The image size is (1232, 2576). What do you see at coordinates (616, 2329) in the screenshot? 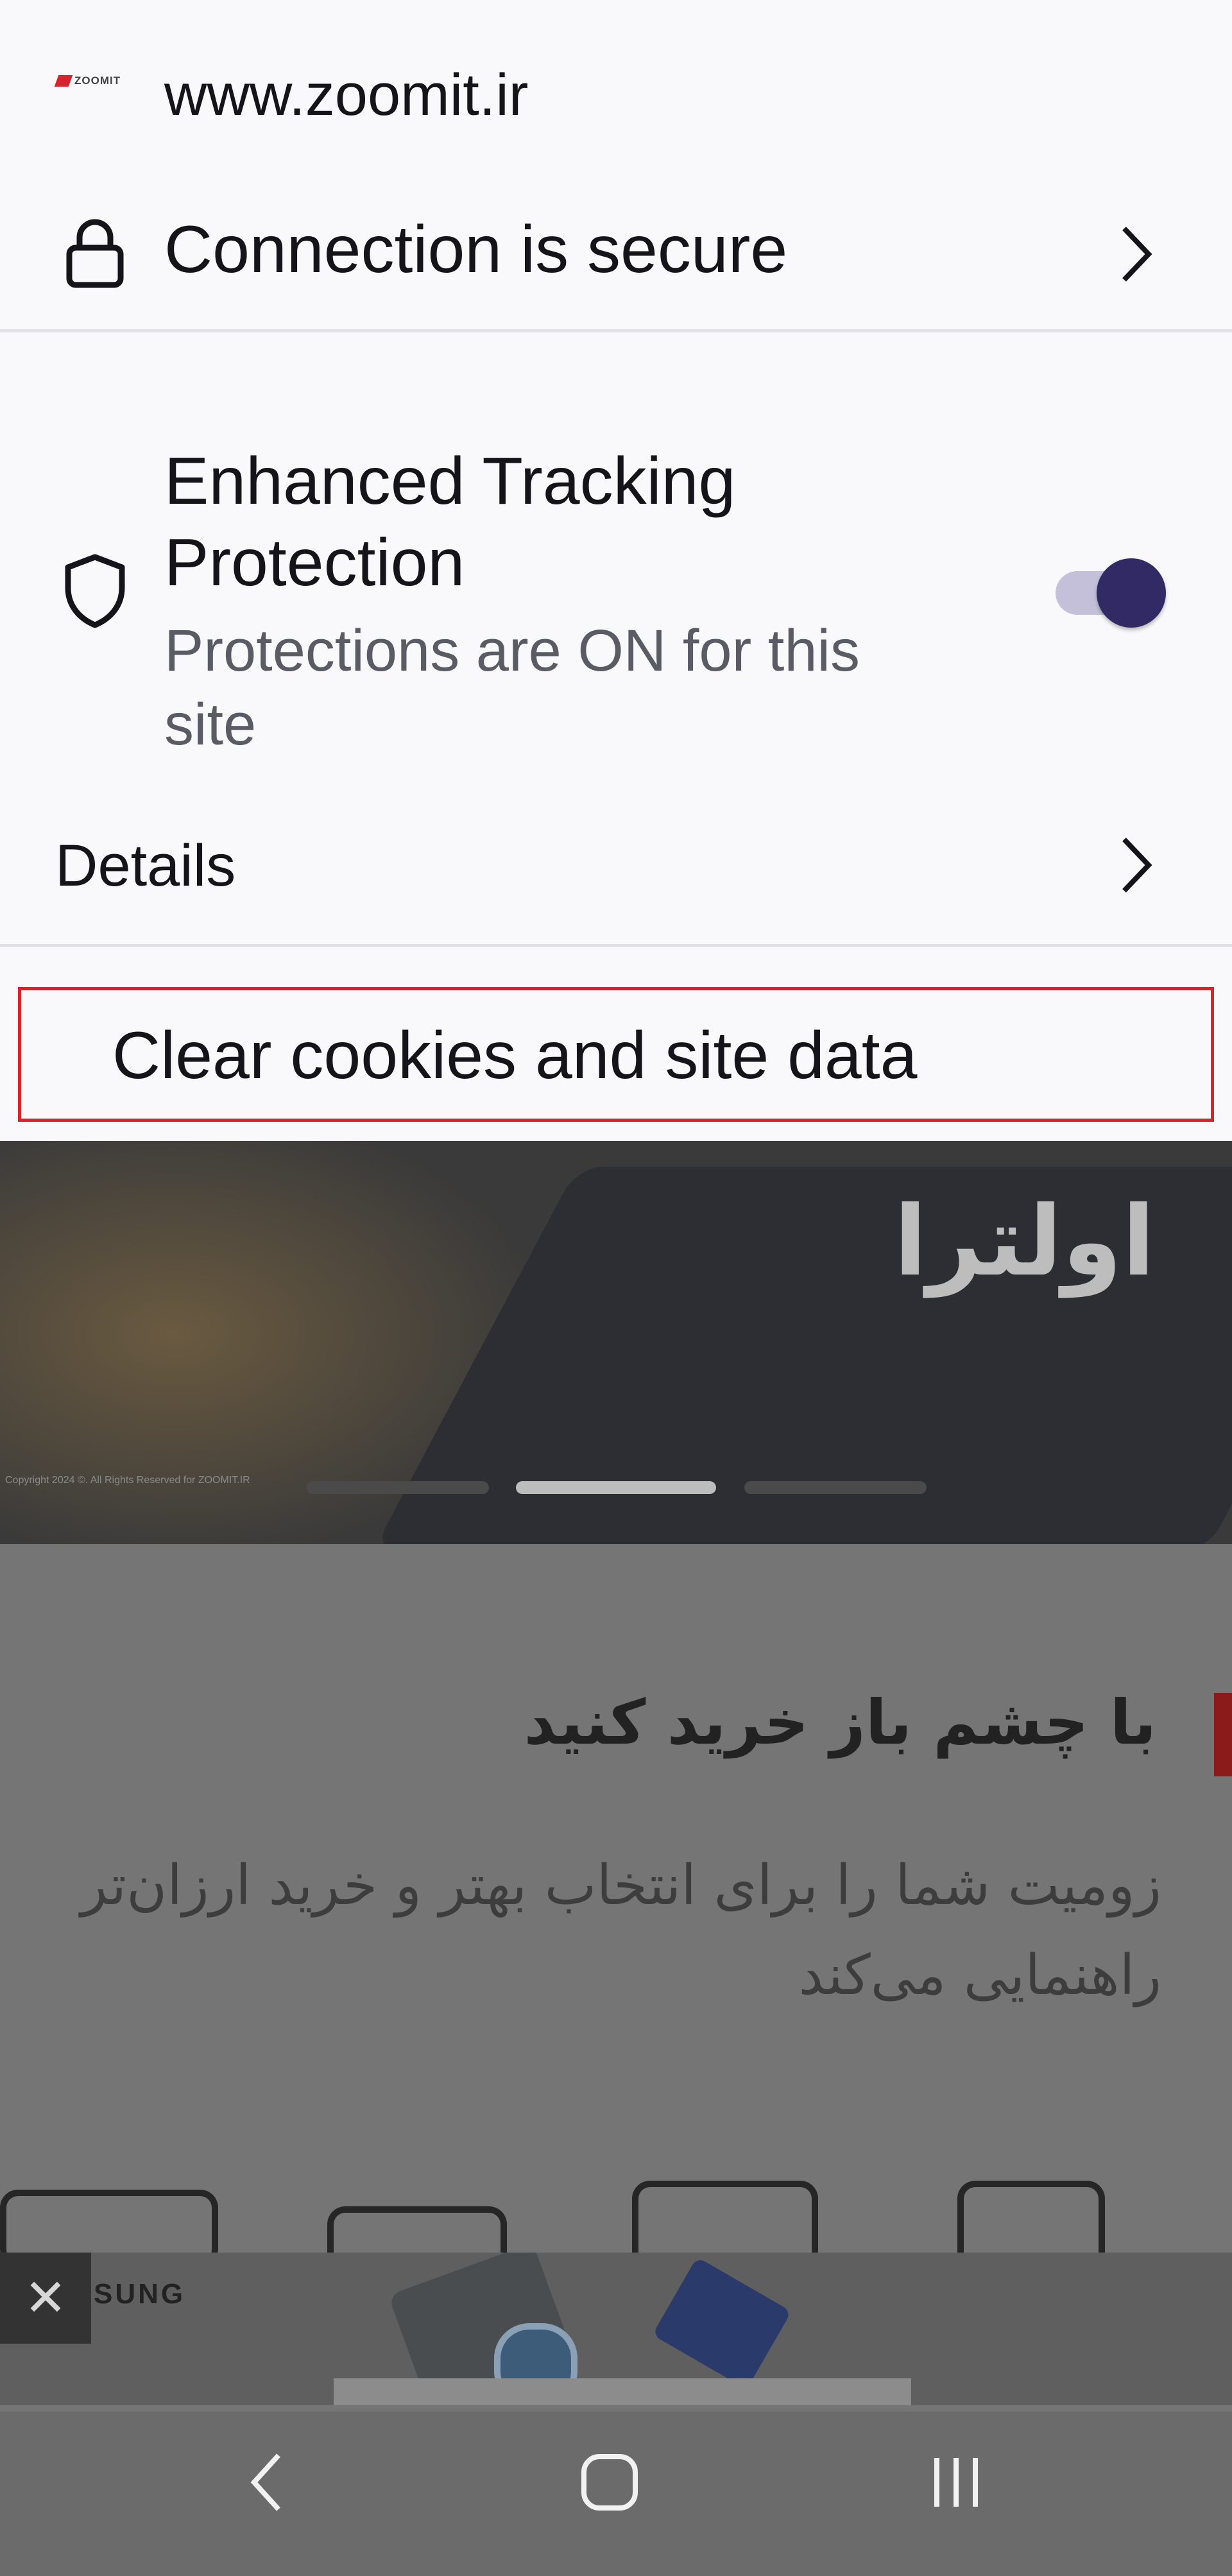
I see `ad-banner: ✕ SUNG` at bounding box center [616, 2329].